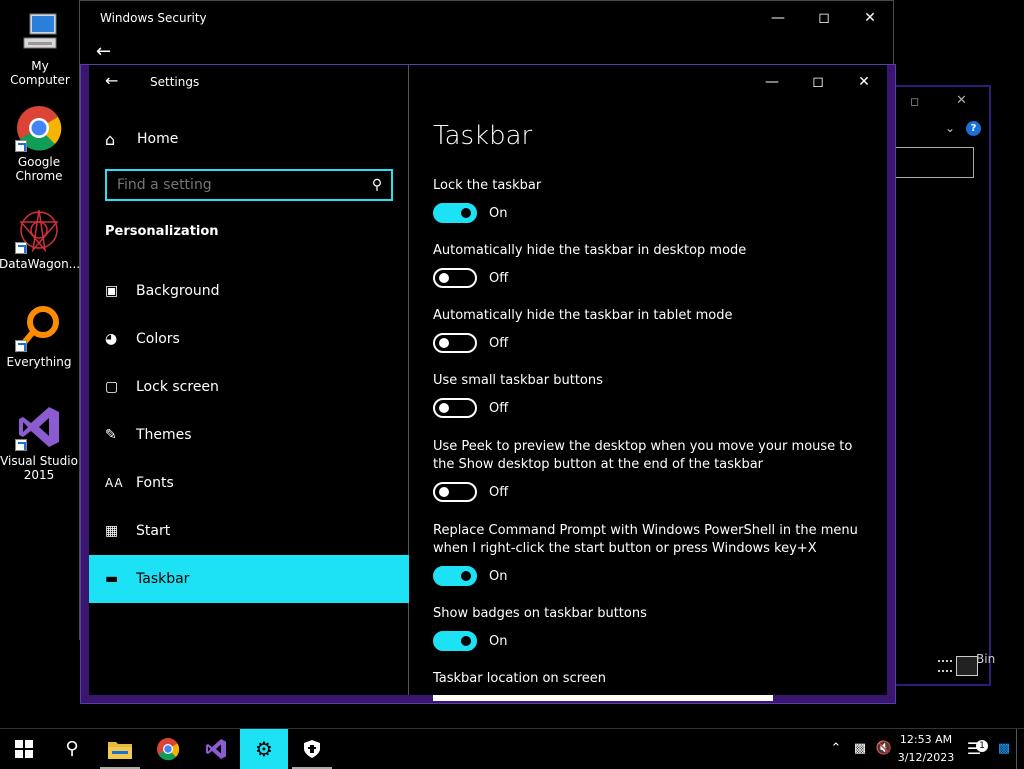 The width and height of the screenshot is (1024, 769). What do you see at coordinates (603, 698) in the screenshot?
I see `location-dropdown` at bounding box center [603, 698].